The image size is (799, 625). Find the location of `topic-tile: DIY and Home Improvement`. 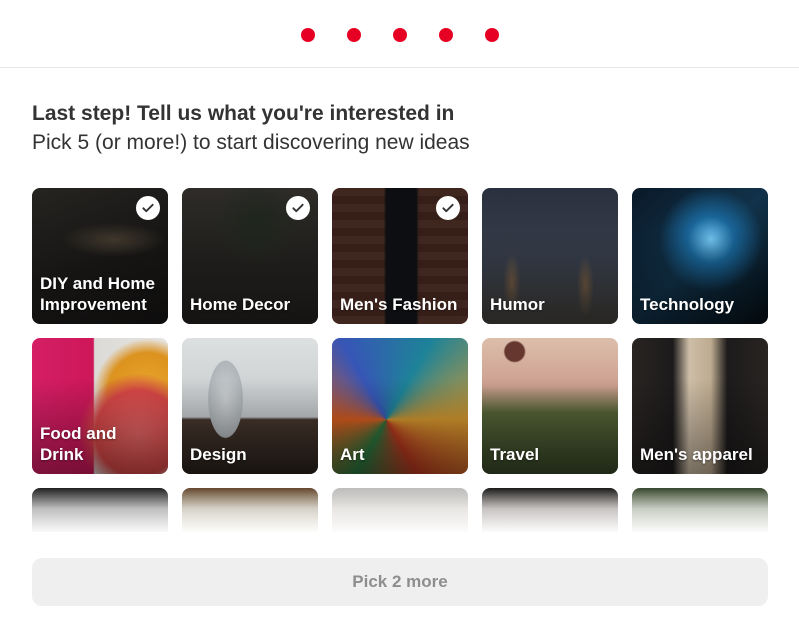

topic-tile: DIY and Home Improvement is located at coordinates (100, 256).